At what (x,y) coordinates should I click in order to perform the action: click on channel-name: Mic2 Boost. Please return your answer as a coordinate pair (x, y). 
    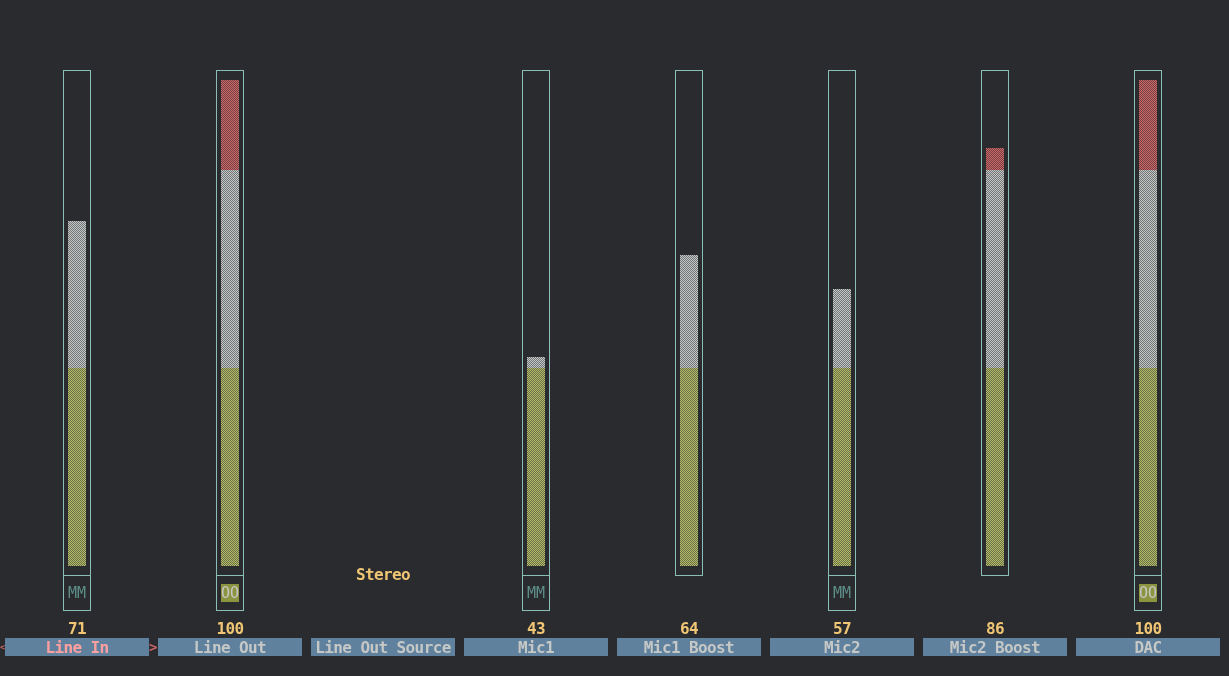
    Looking at the image, I should click on (995, 647).